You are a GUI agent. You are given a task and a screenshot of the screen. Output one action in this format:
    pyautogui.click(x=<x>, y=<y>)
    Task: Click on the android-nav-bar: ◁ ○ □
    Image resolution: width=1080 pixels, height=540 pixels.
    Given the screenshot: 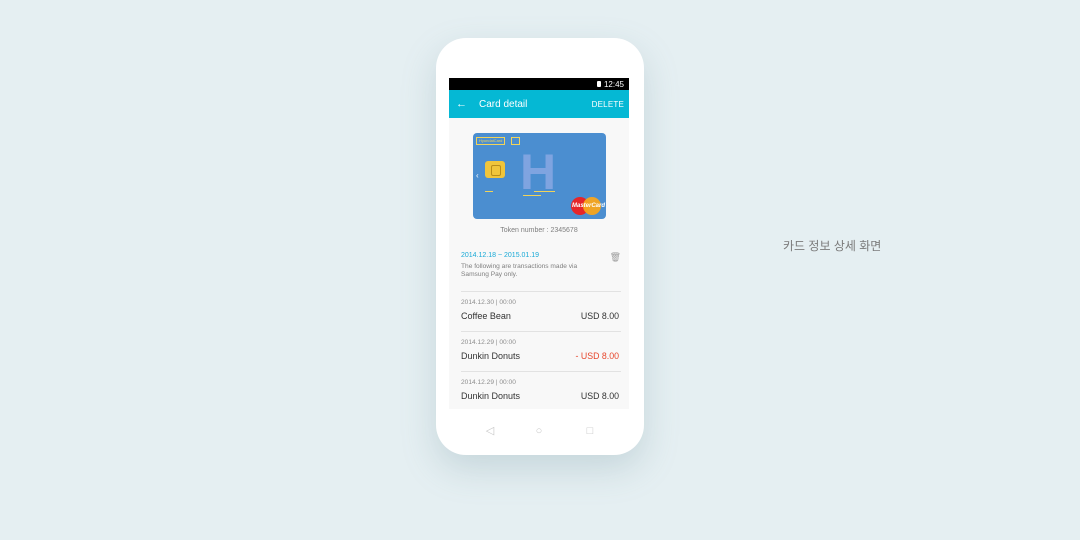 What is the action you would take?
    pyautogui.click(x=539, y=432)
    